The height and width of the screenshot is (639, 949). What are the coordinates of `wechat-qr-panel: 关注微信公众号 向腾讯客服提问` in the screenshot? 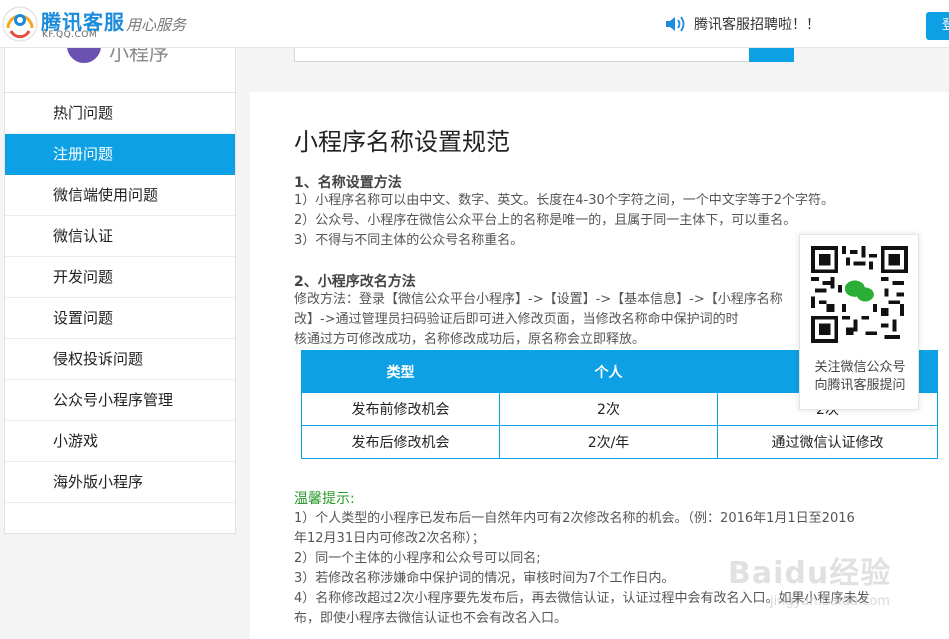 It's located at (859, 322).